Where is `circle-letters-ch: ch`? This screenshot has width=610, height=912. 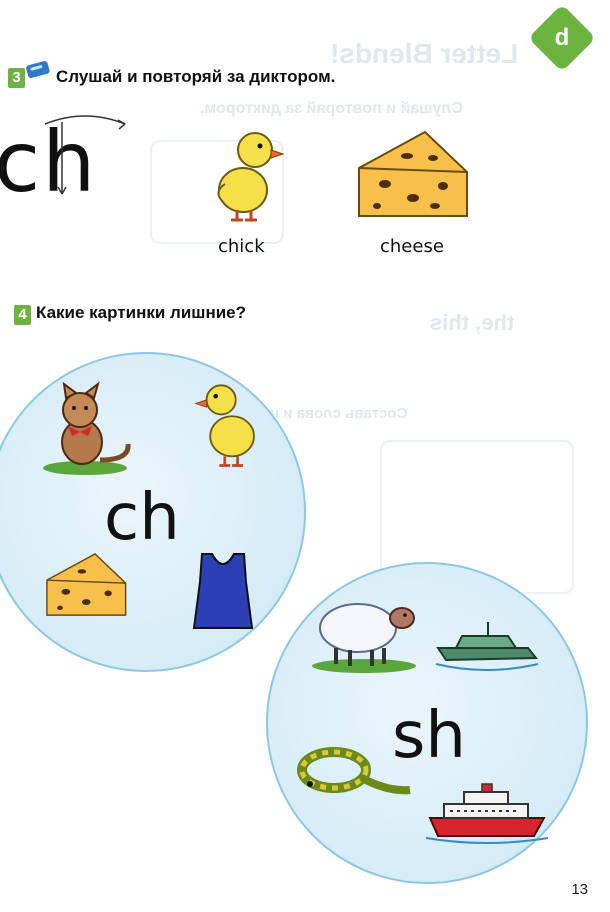 circle-letters-ch: ch is located at coordinates (142, 518).